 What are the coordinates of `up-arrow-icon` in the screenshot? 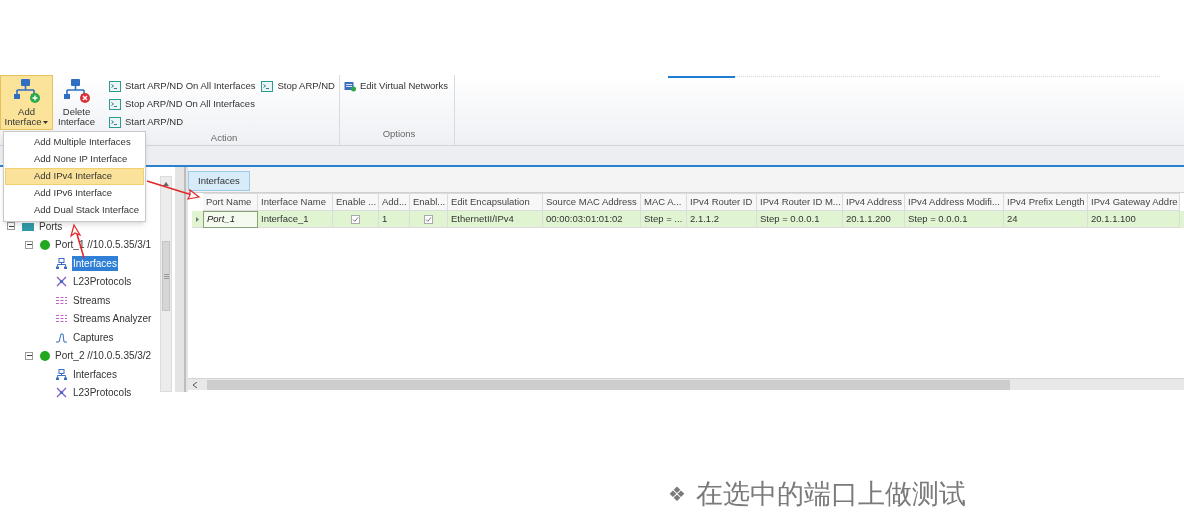 It's located at (166, 184).